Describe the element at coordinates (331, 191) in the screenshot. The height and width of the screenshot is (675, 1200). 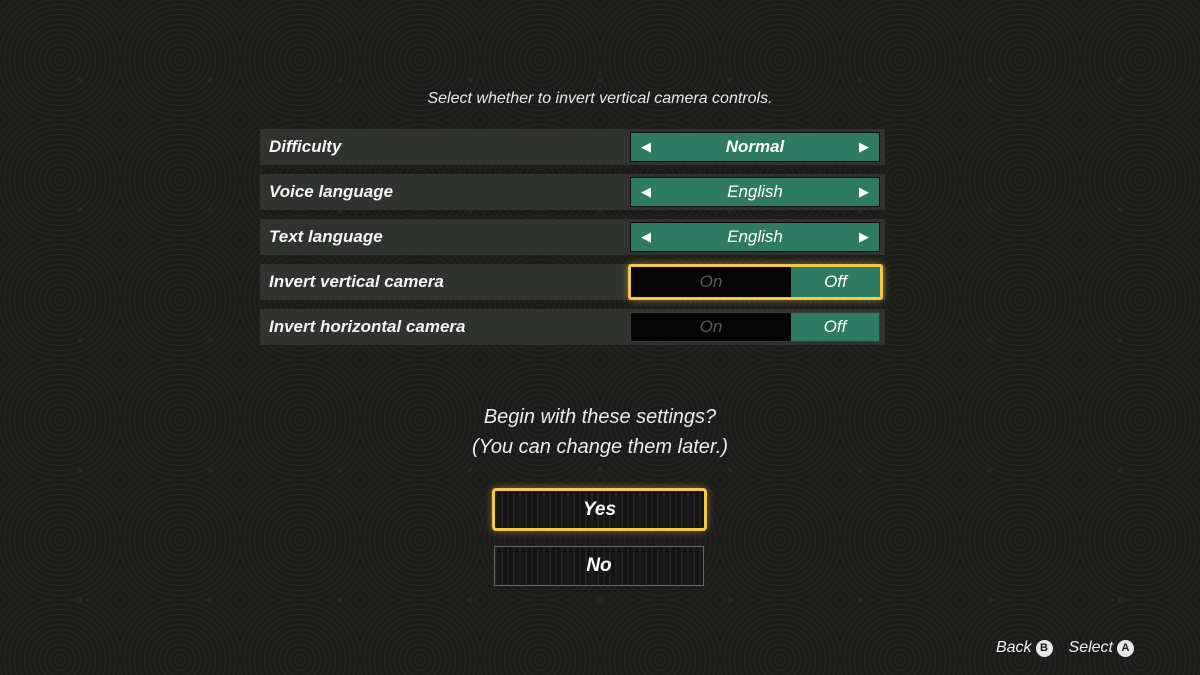
I see `setting-label-voice-language: Voice language` at that location.